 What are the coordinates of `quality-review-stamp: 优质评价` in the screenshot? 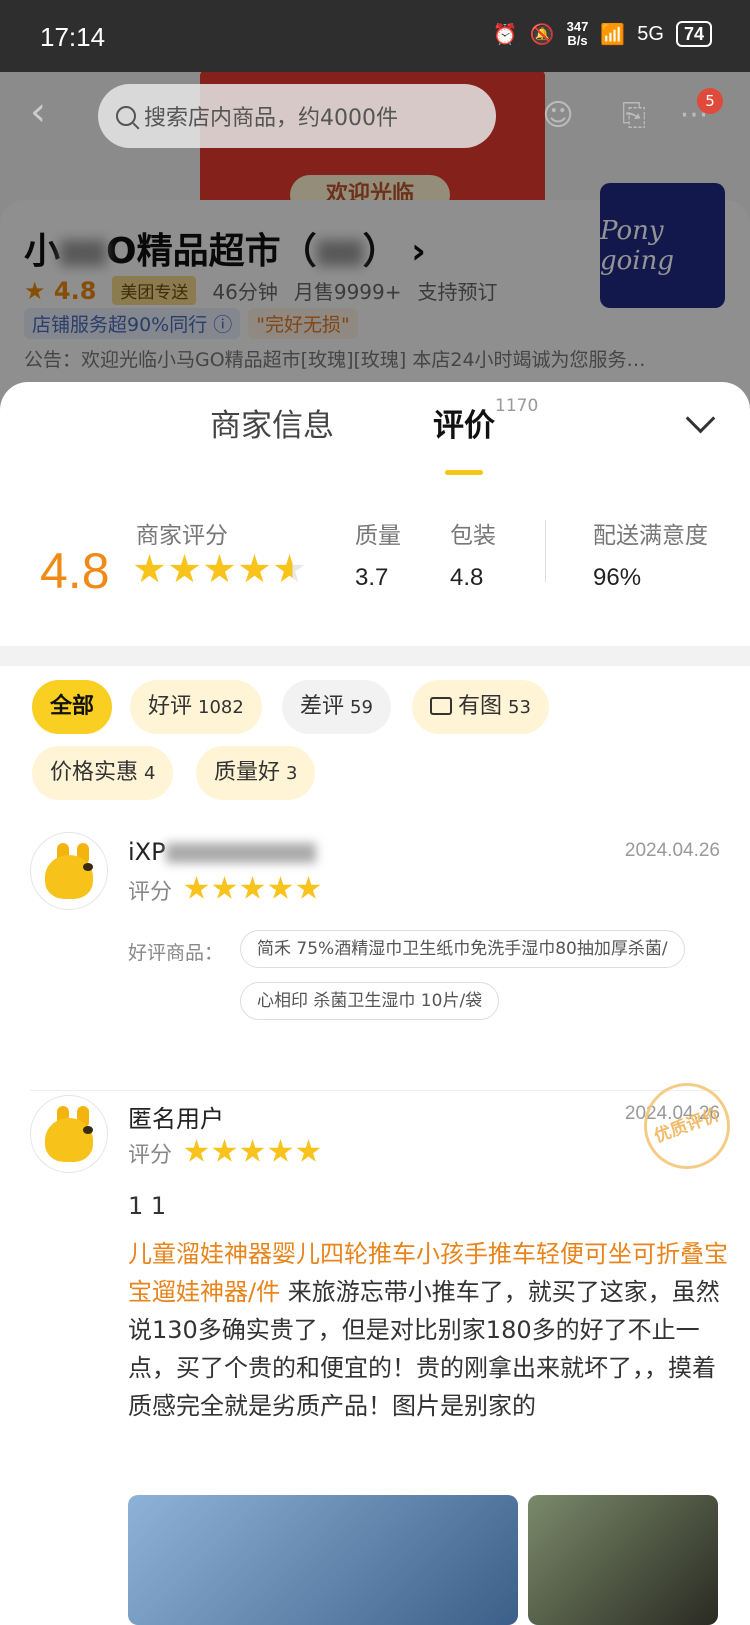 It's located at (687, 1126).